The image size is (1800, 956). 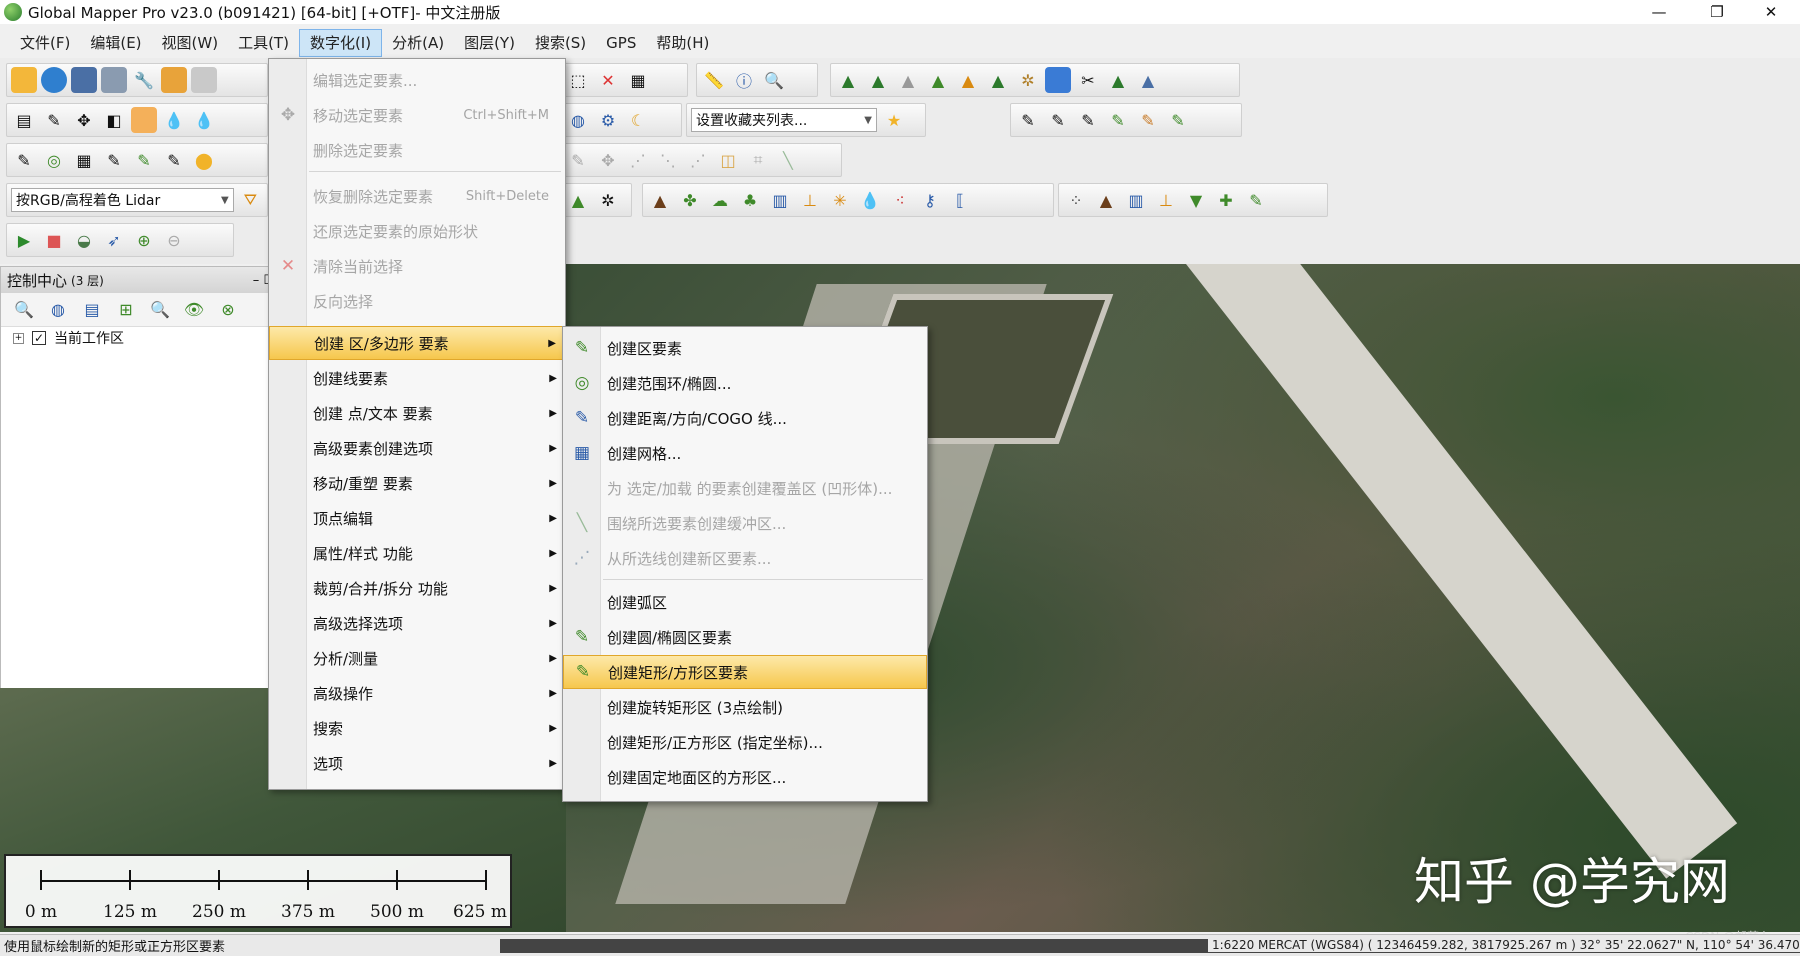 What do you see at coordinates (608, 80) in the screenshot?
I see `delete-icon: ✕` at bounding box center [608, 80].